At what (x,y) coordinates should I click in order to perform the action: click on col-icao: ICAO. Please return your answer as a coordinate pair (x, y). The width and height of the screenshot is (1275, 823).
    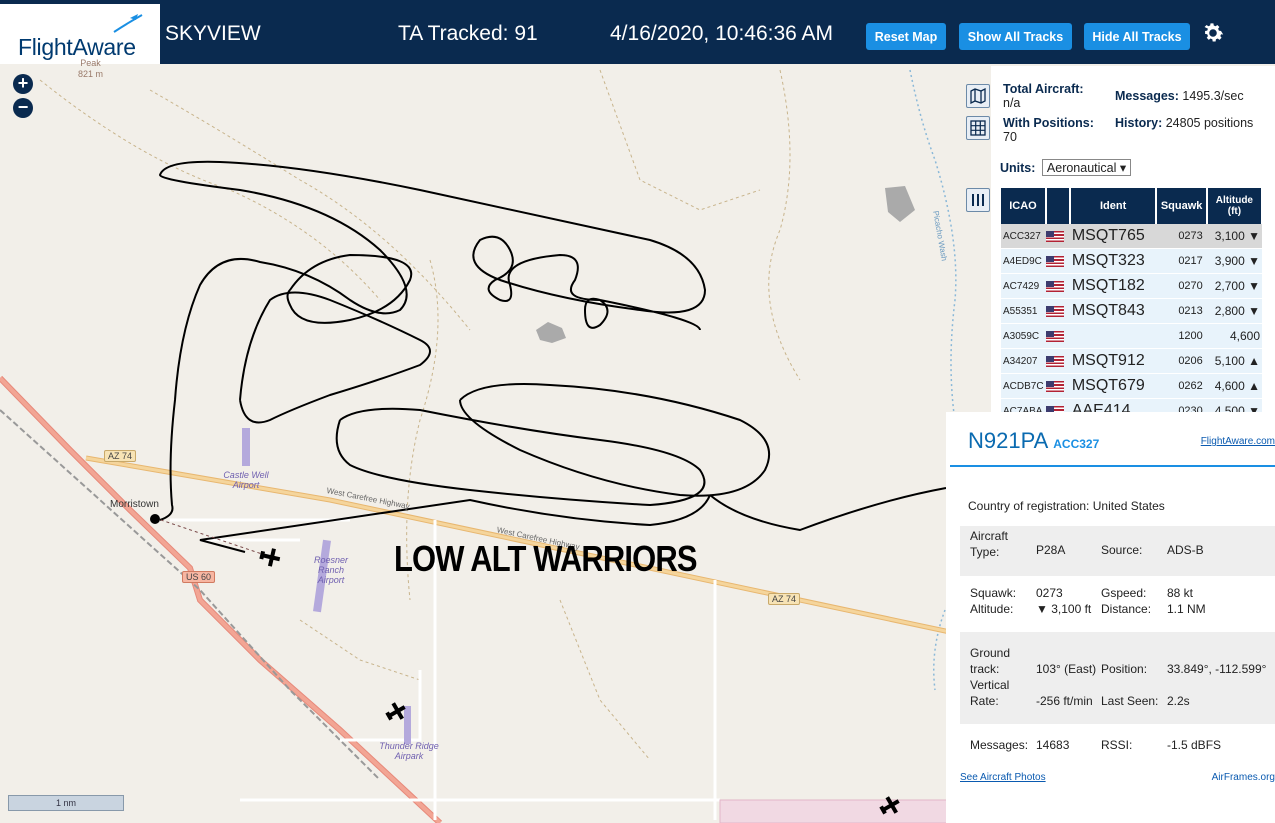
    Looking at the image, I should click on (1024, 206).